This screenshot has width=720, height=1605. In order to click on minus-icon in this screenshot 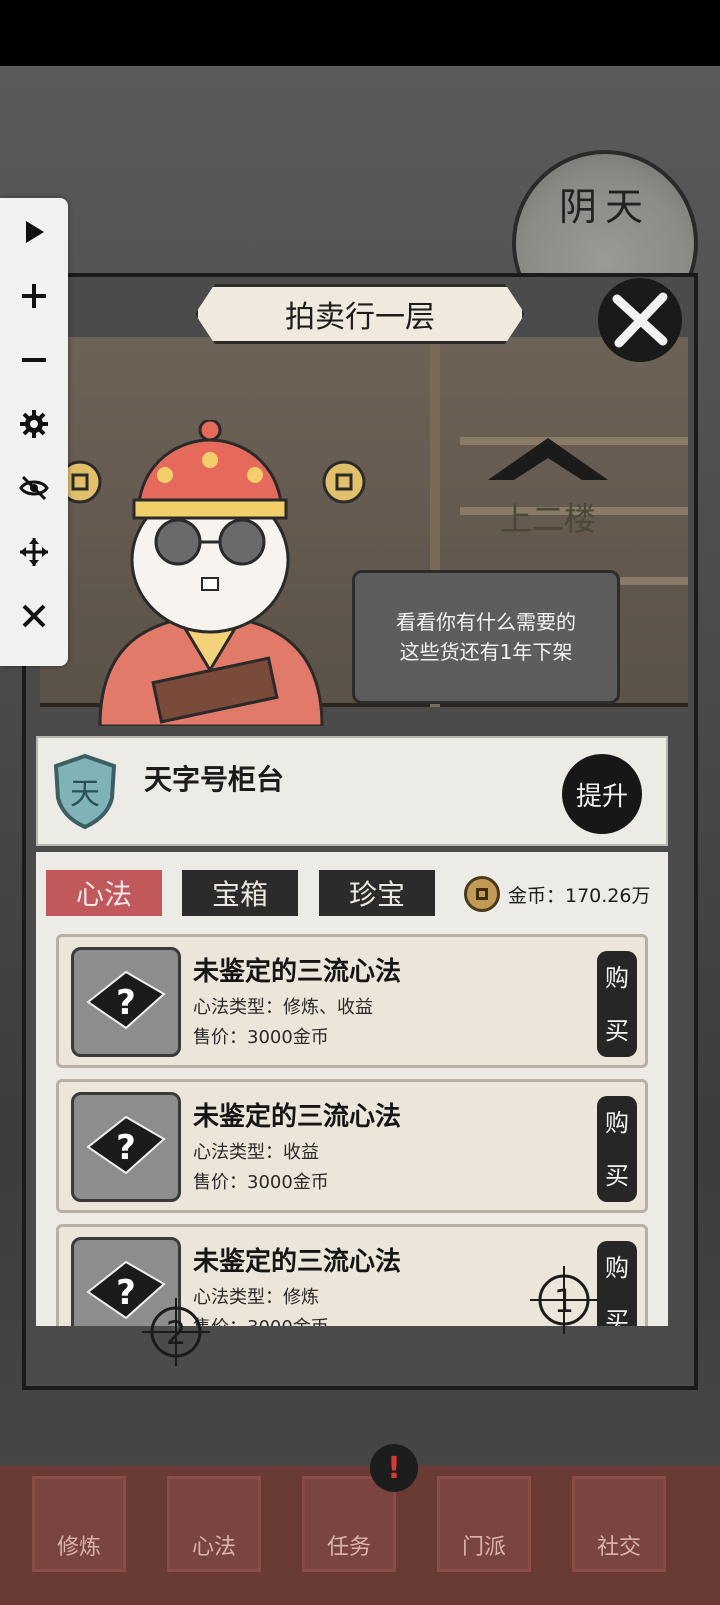, I will do `click(34, 360)`.